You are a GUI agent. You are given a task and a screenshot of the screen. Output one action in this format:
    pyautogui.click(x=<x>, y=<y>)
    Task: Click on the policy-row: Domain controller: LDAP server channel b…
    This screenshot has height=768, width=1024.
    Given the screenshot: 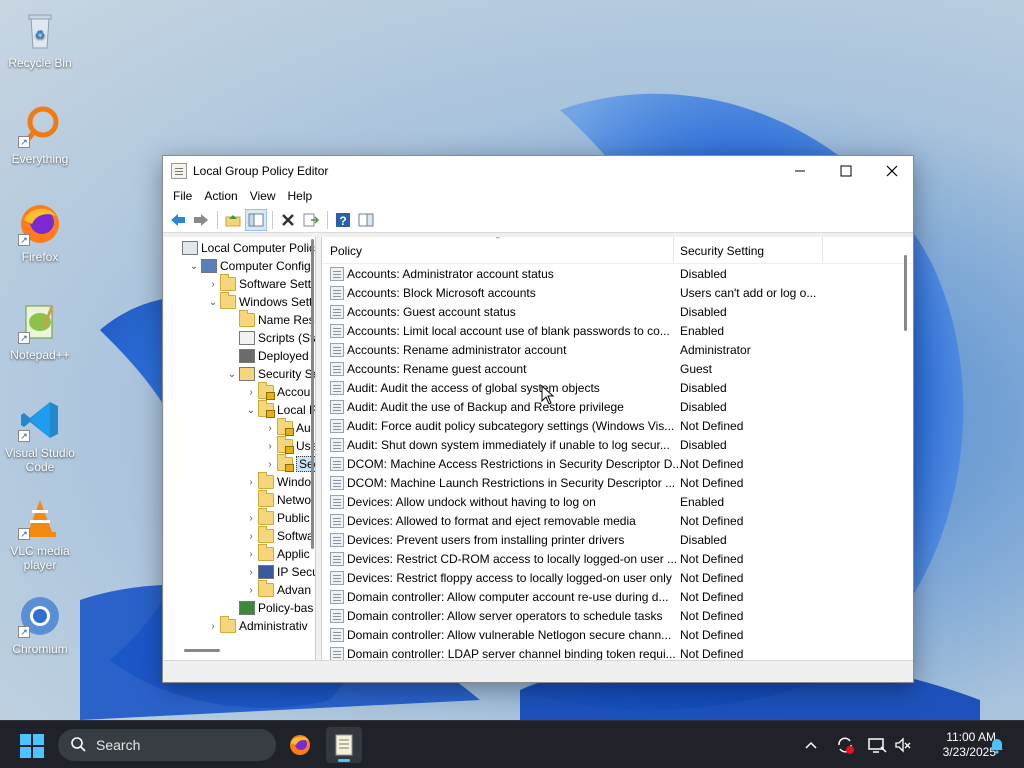 What is the action you would take?
    pyautogui.click(x=612, y=652)
    